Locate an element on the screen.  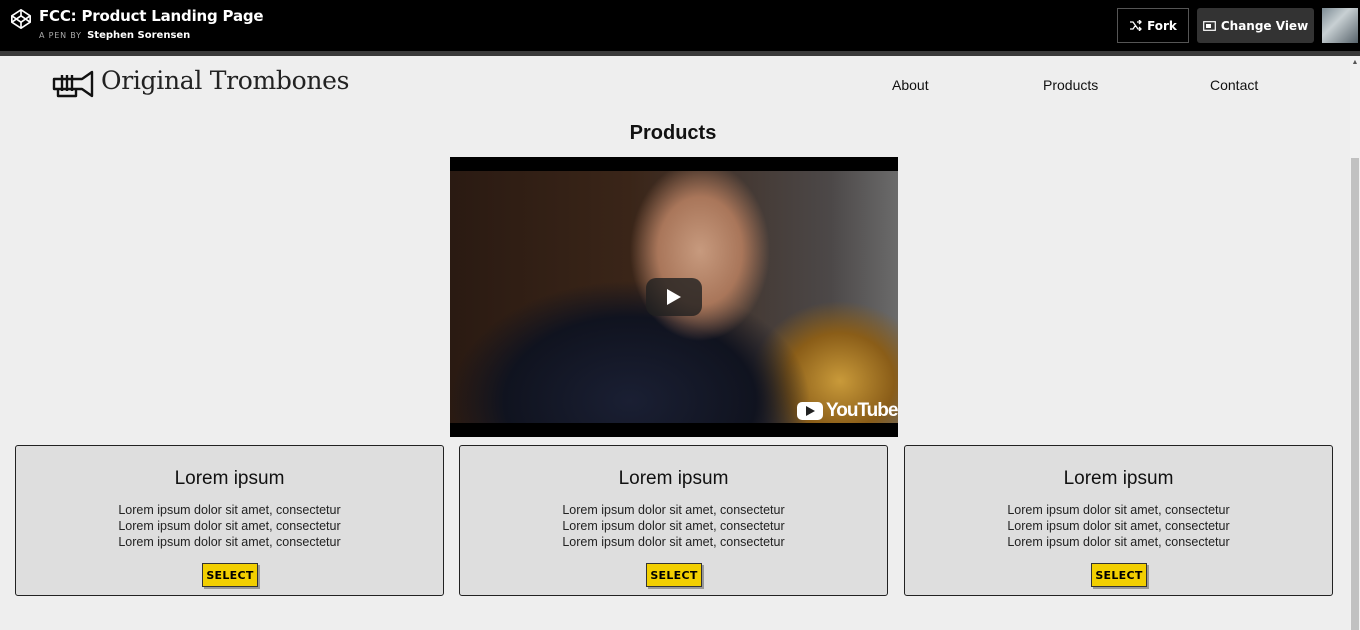
site-name: Original Trombones is located at coordinates (225, 80).